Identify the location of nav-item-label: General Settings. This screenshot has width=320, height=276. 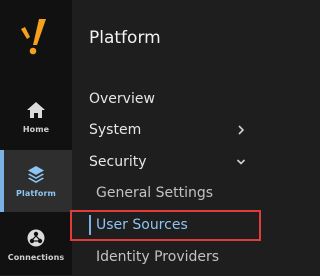
(155, 193).